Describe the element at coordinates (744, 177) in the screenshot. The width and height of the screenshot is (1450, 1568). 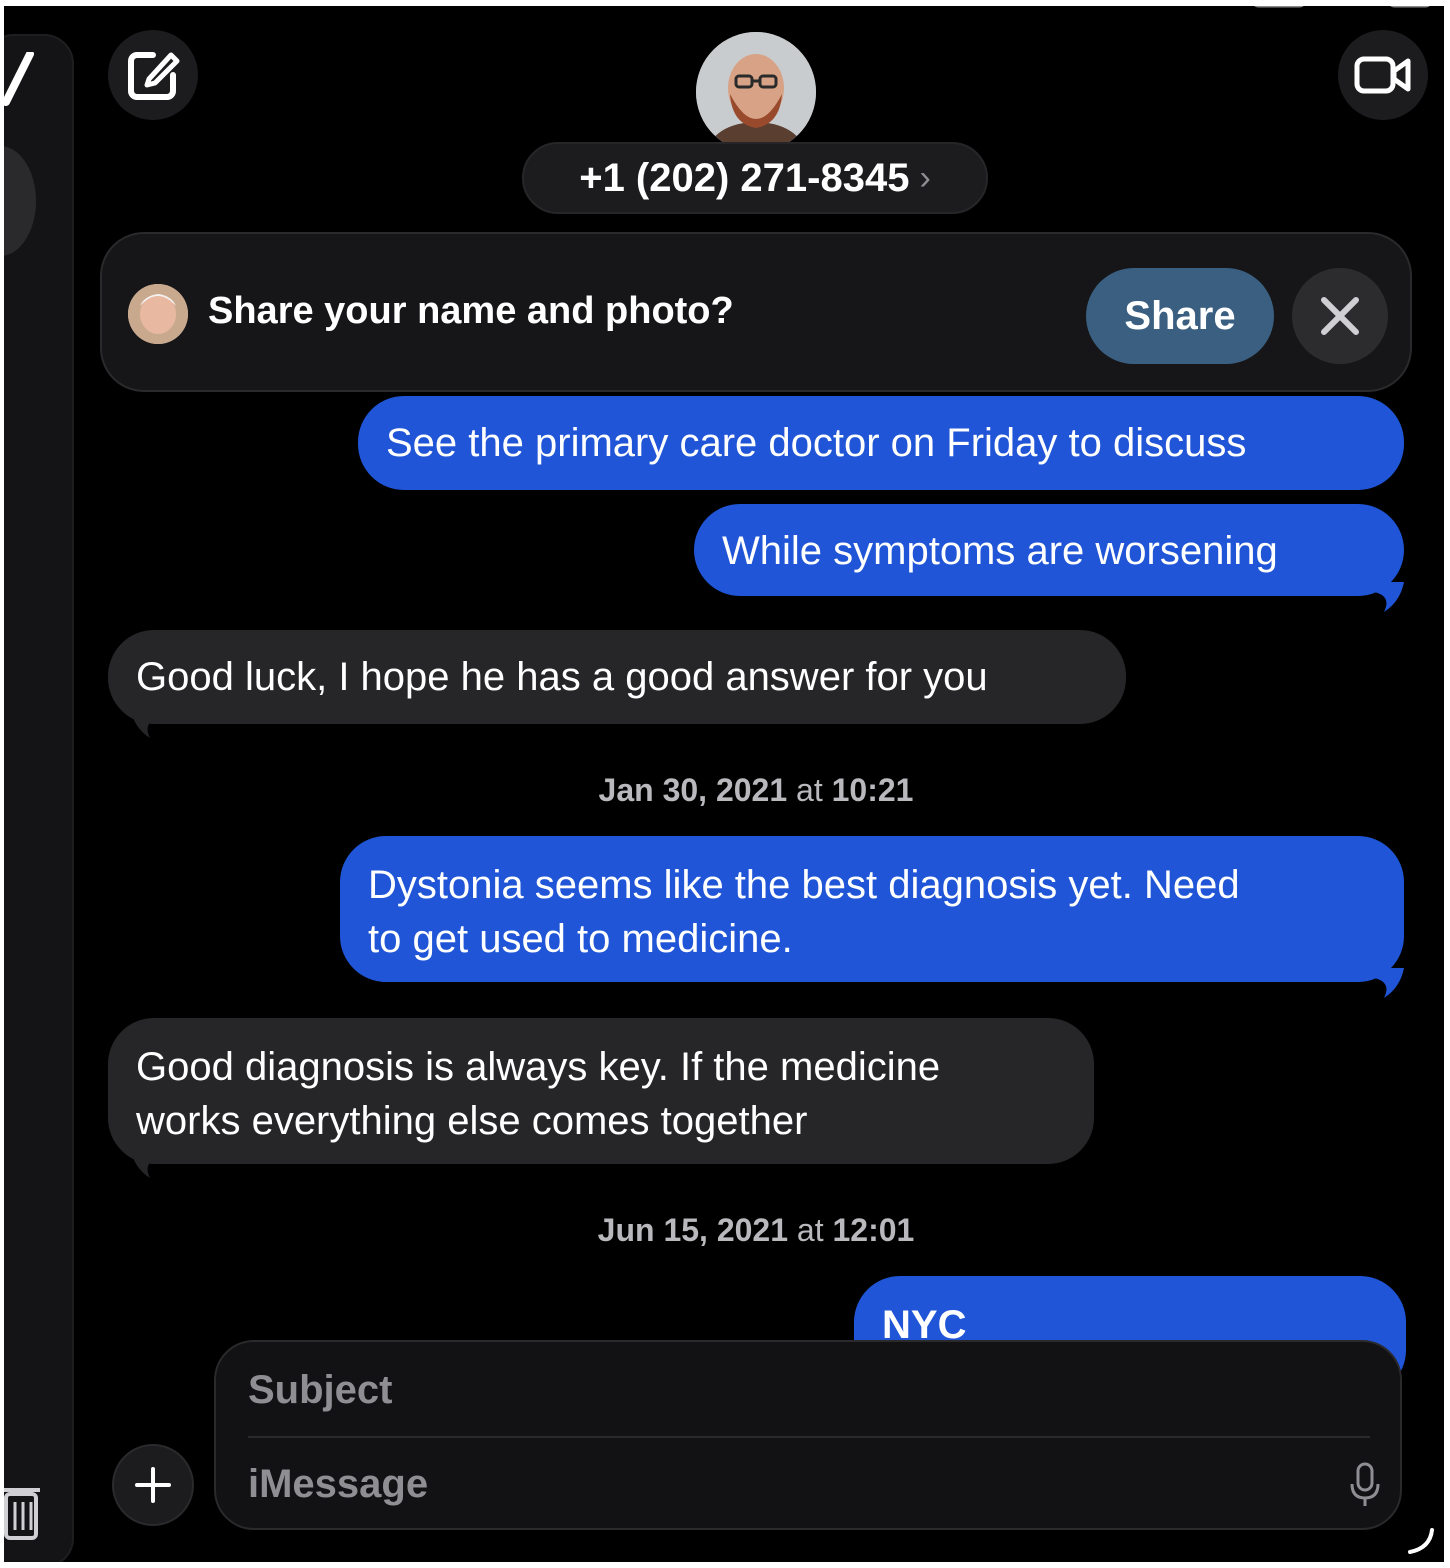
I see `contact-number: +1 (202) 271-8345` at that location.